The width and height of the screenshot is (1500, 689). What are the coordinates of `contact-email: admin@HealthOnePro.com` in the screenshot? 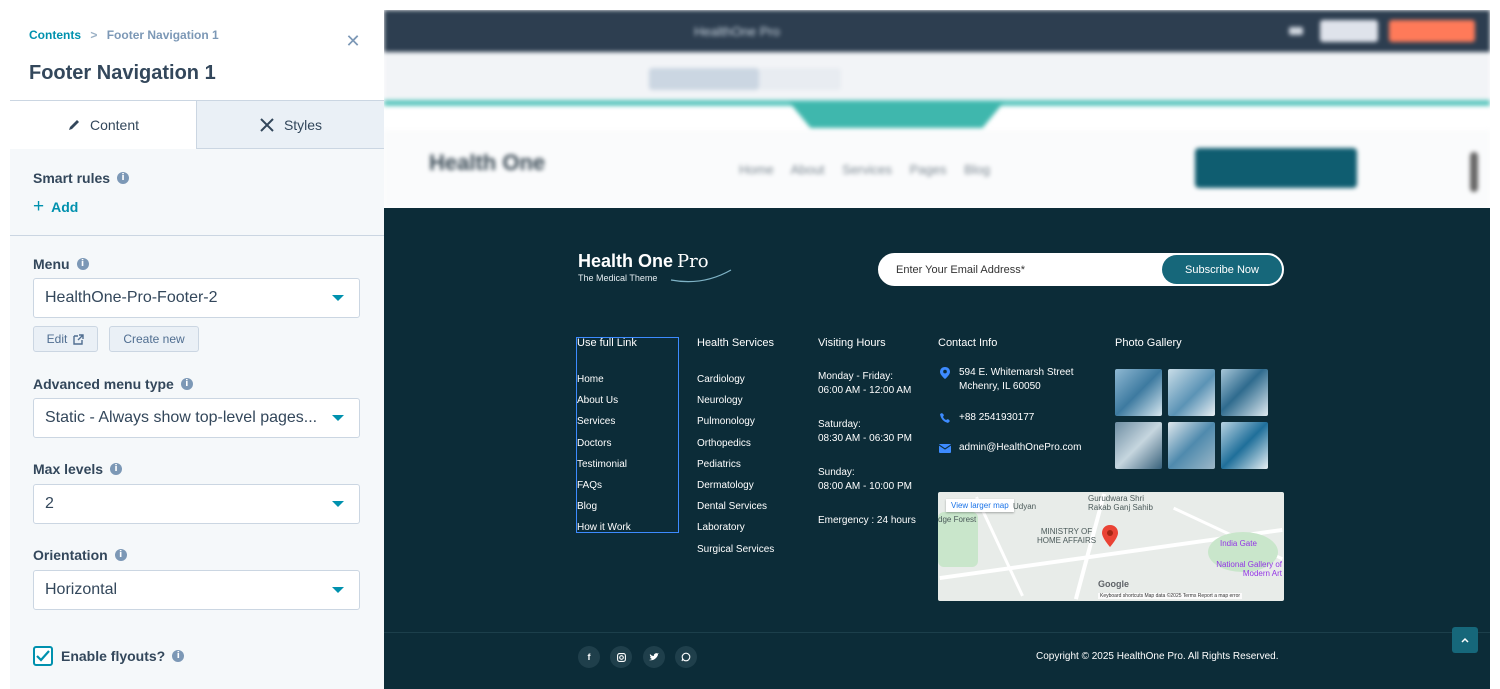 It's located at (1009, 448).